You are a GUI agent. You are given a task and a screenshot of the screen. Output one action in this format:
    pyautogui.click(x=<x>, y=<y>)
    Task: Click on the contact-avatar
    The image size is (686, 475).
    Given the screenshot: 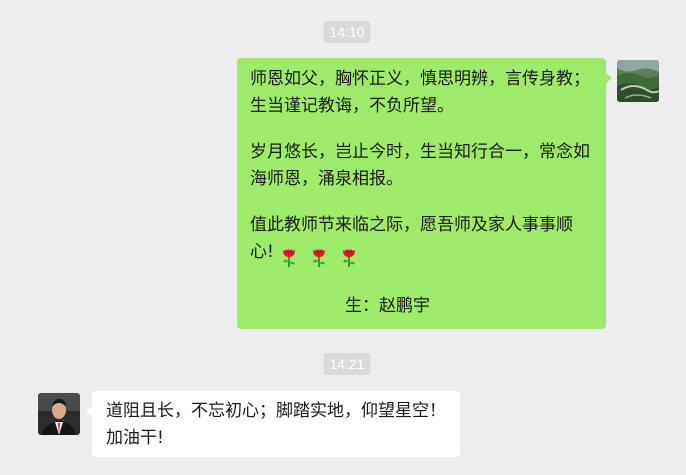 What is the action you would take?
    pyautogui.click(x=59, y=414)
    